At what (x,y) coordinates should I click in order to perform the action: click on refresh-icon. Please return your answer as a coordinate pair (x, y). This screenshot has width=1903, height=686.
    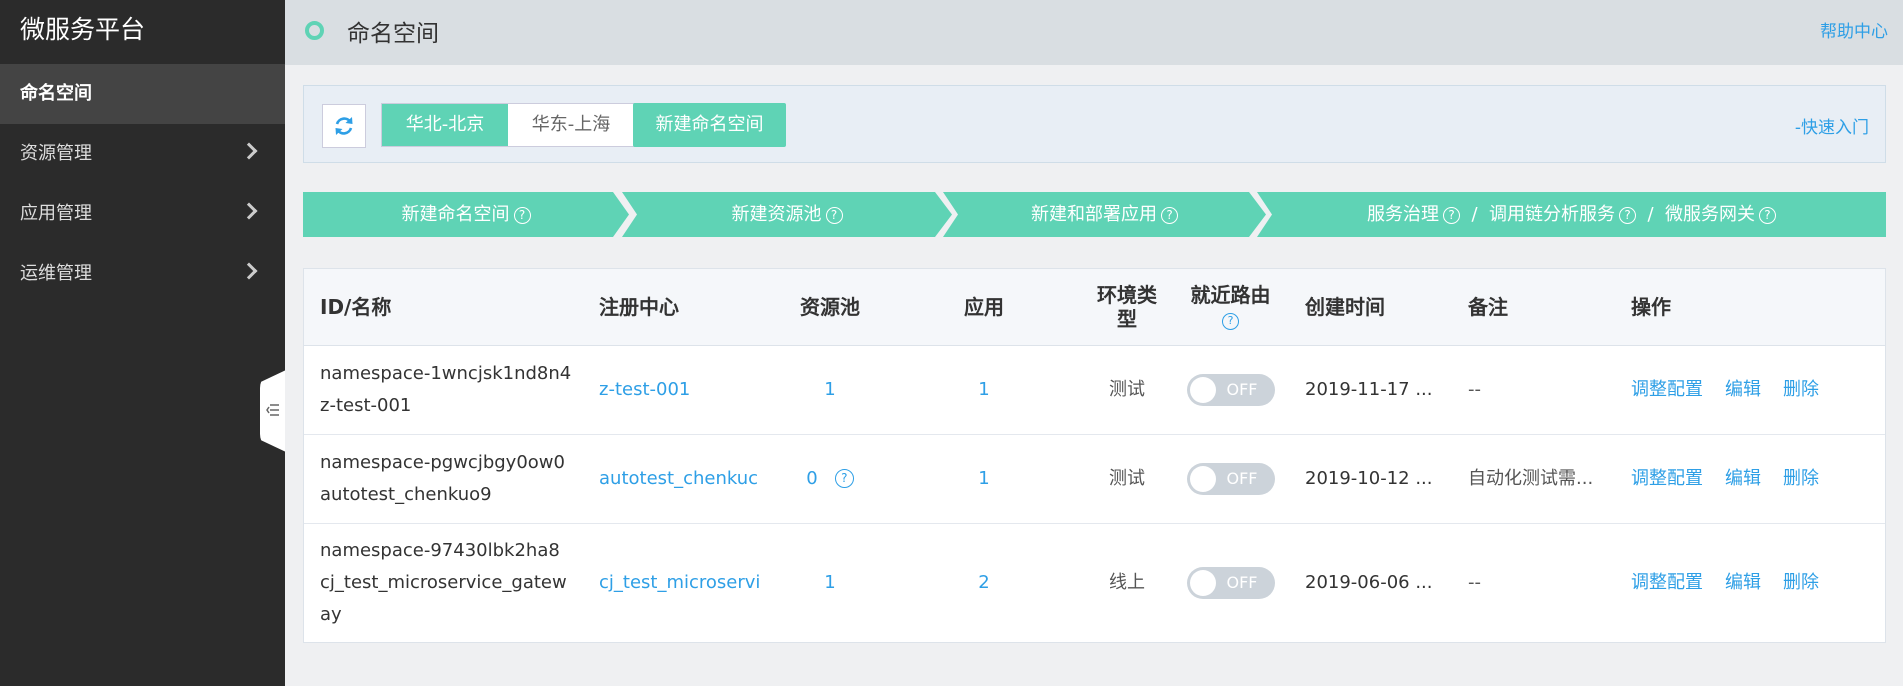
    Looking at the image, I should click on (344, 126).